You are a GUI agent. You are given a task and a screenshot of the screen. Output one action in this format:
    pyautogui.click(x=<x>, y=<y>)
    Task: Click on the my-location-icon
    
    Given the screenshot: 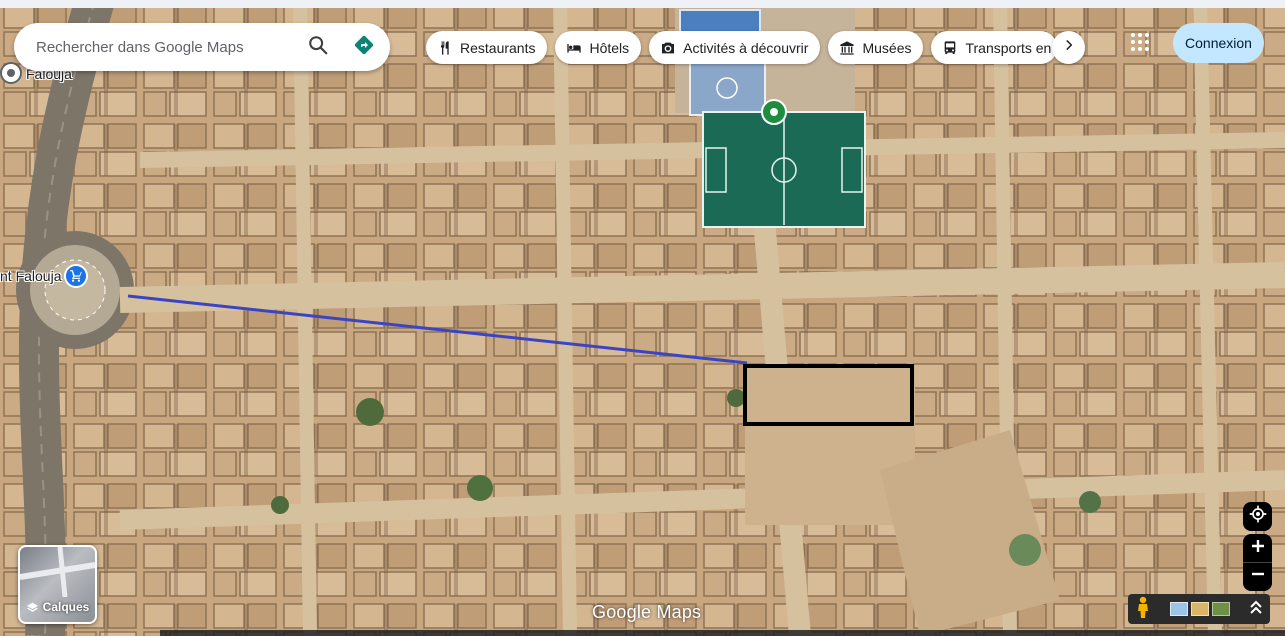 What is the action you would take?
    pyautogui.click(x=1258, y=516)
    